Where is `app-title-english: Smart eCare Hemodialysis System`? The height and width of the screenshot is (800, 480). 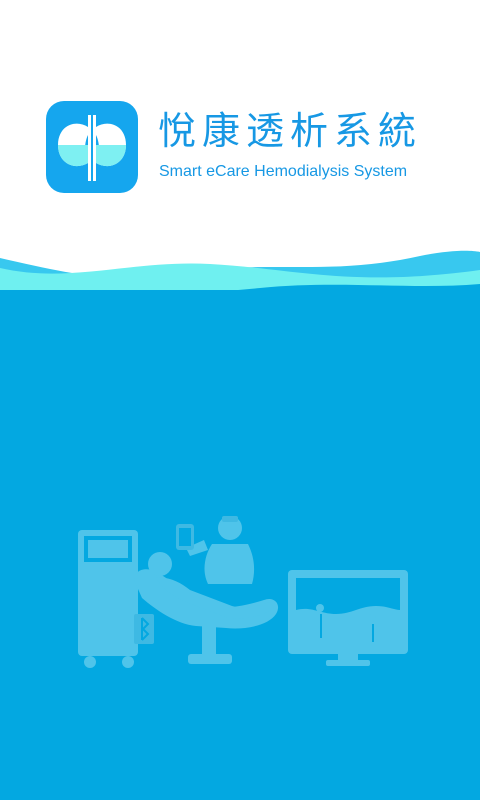
app-title-english: Smart eCare Hemodialysis System is located at coordinates (283, 171).